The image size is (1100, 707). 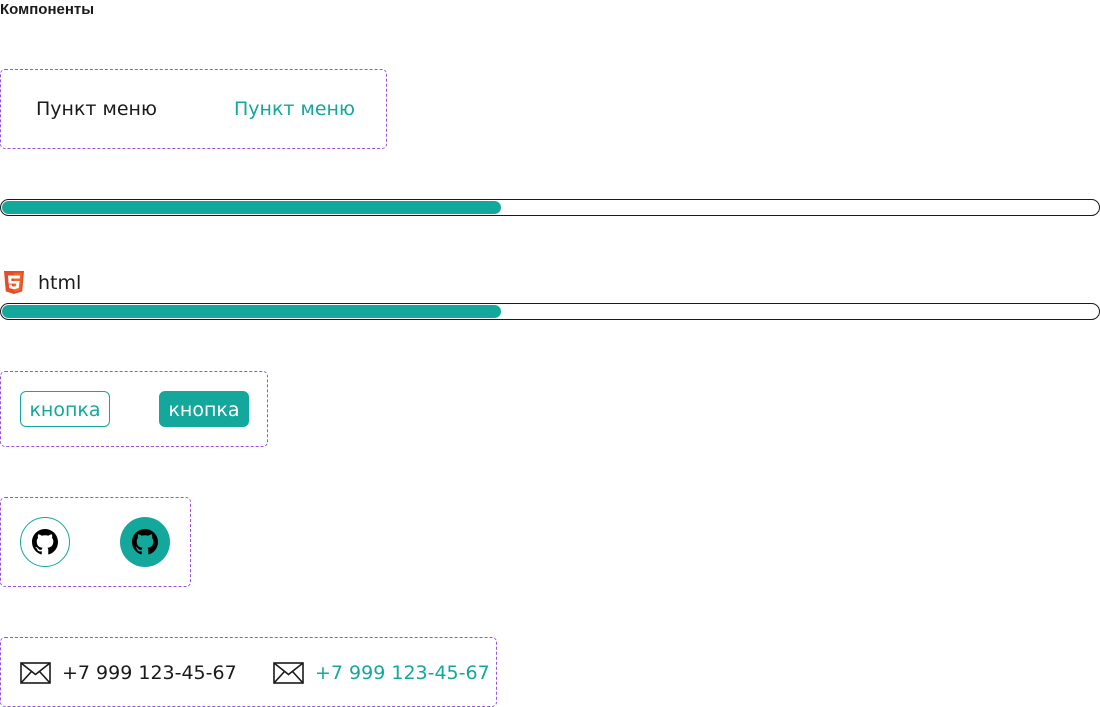 I want to click on skill-progress-bar, so click(x=550, y=311).